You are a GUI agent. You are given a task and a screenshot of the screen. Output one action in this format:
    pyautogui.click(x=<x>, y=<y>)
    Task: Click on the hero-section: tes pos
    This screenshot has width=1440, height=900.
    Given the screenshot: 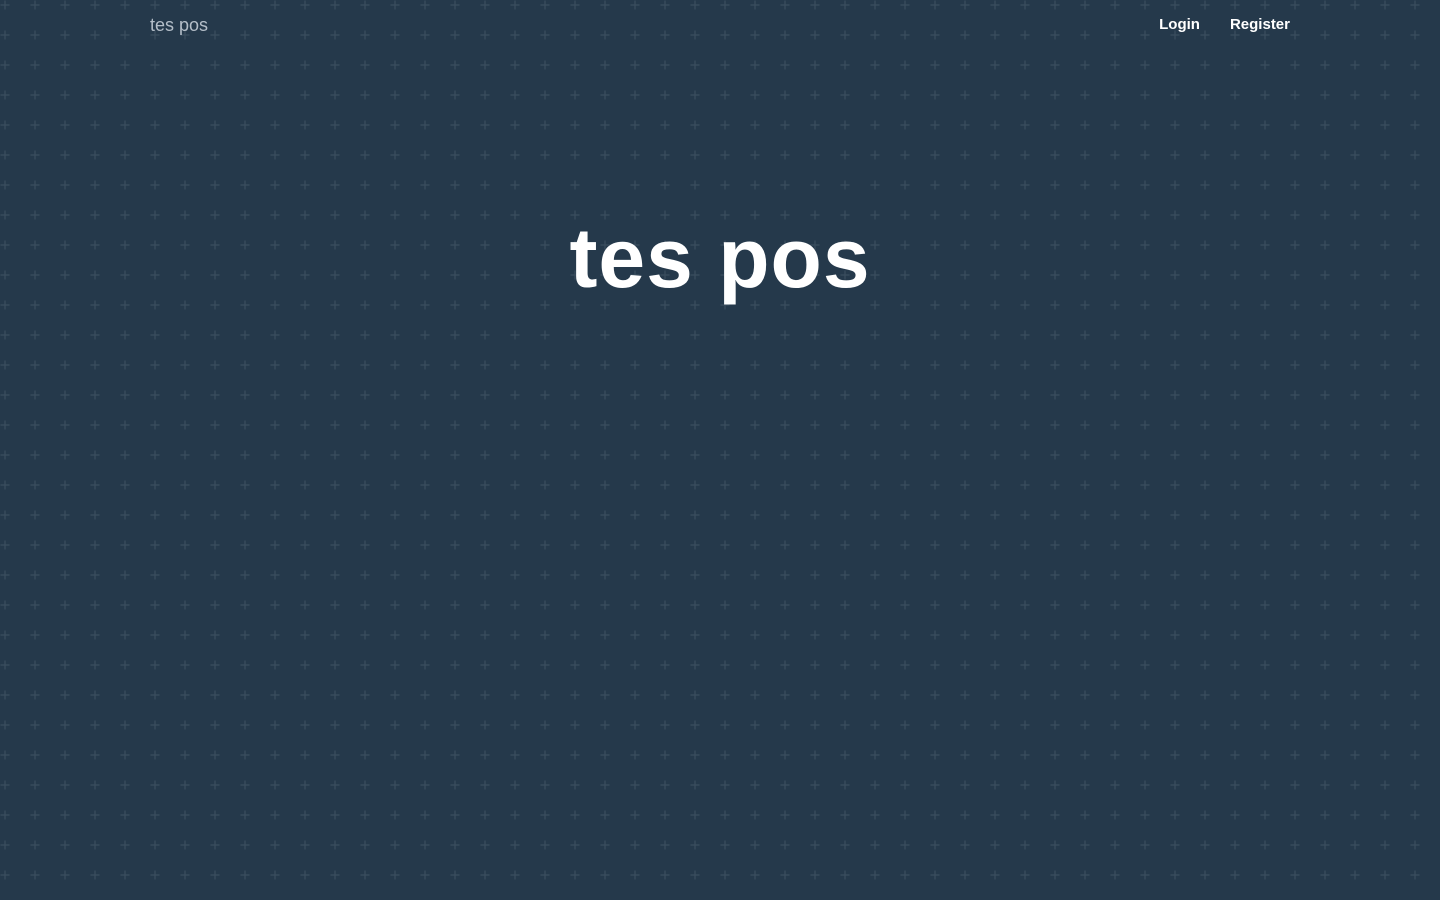 What is the action you would take?
    pyautogui.click(x=720, y=258)
    